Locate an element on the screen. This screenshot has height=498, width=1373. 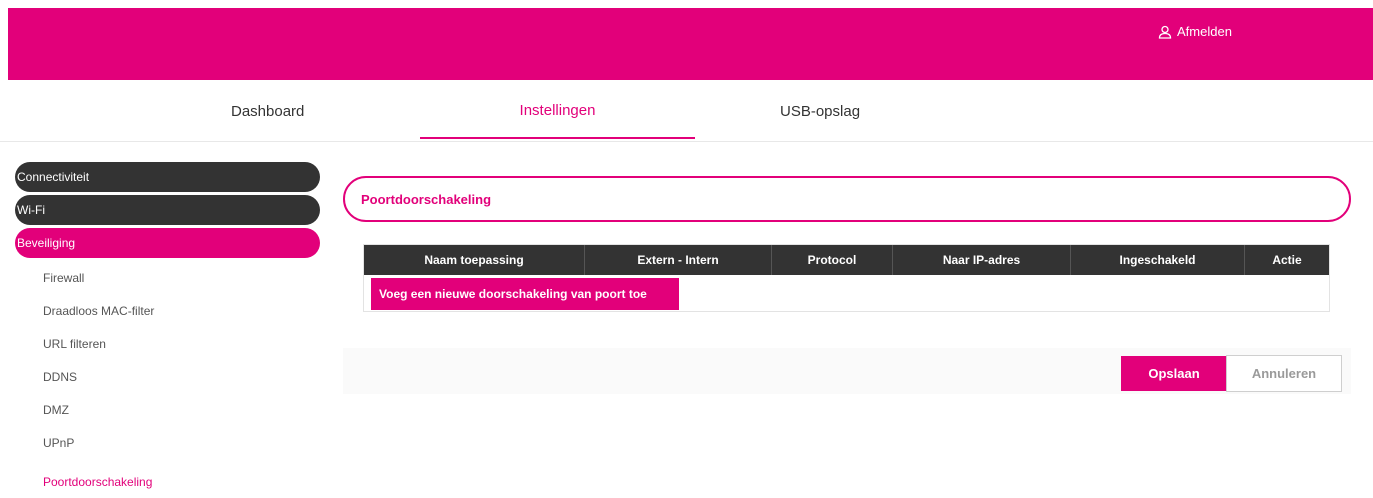
sidebar-item-firewall: Firewall is located at coordinates (167, 277).